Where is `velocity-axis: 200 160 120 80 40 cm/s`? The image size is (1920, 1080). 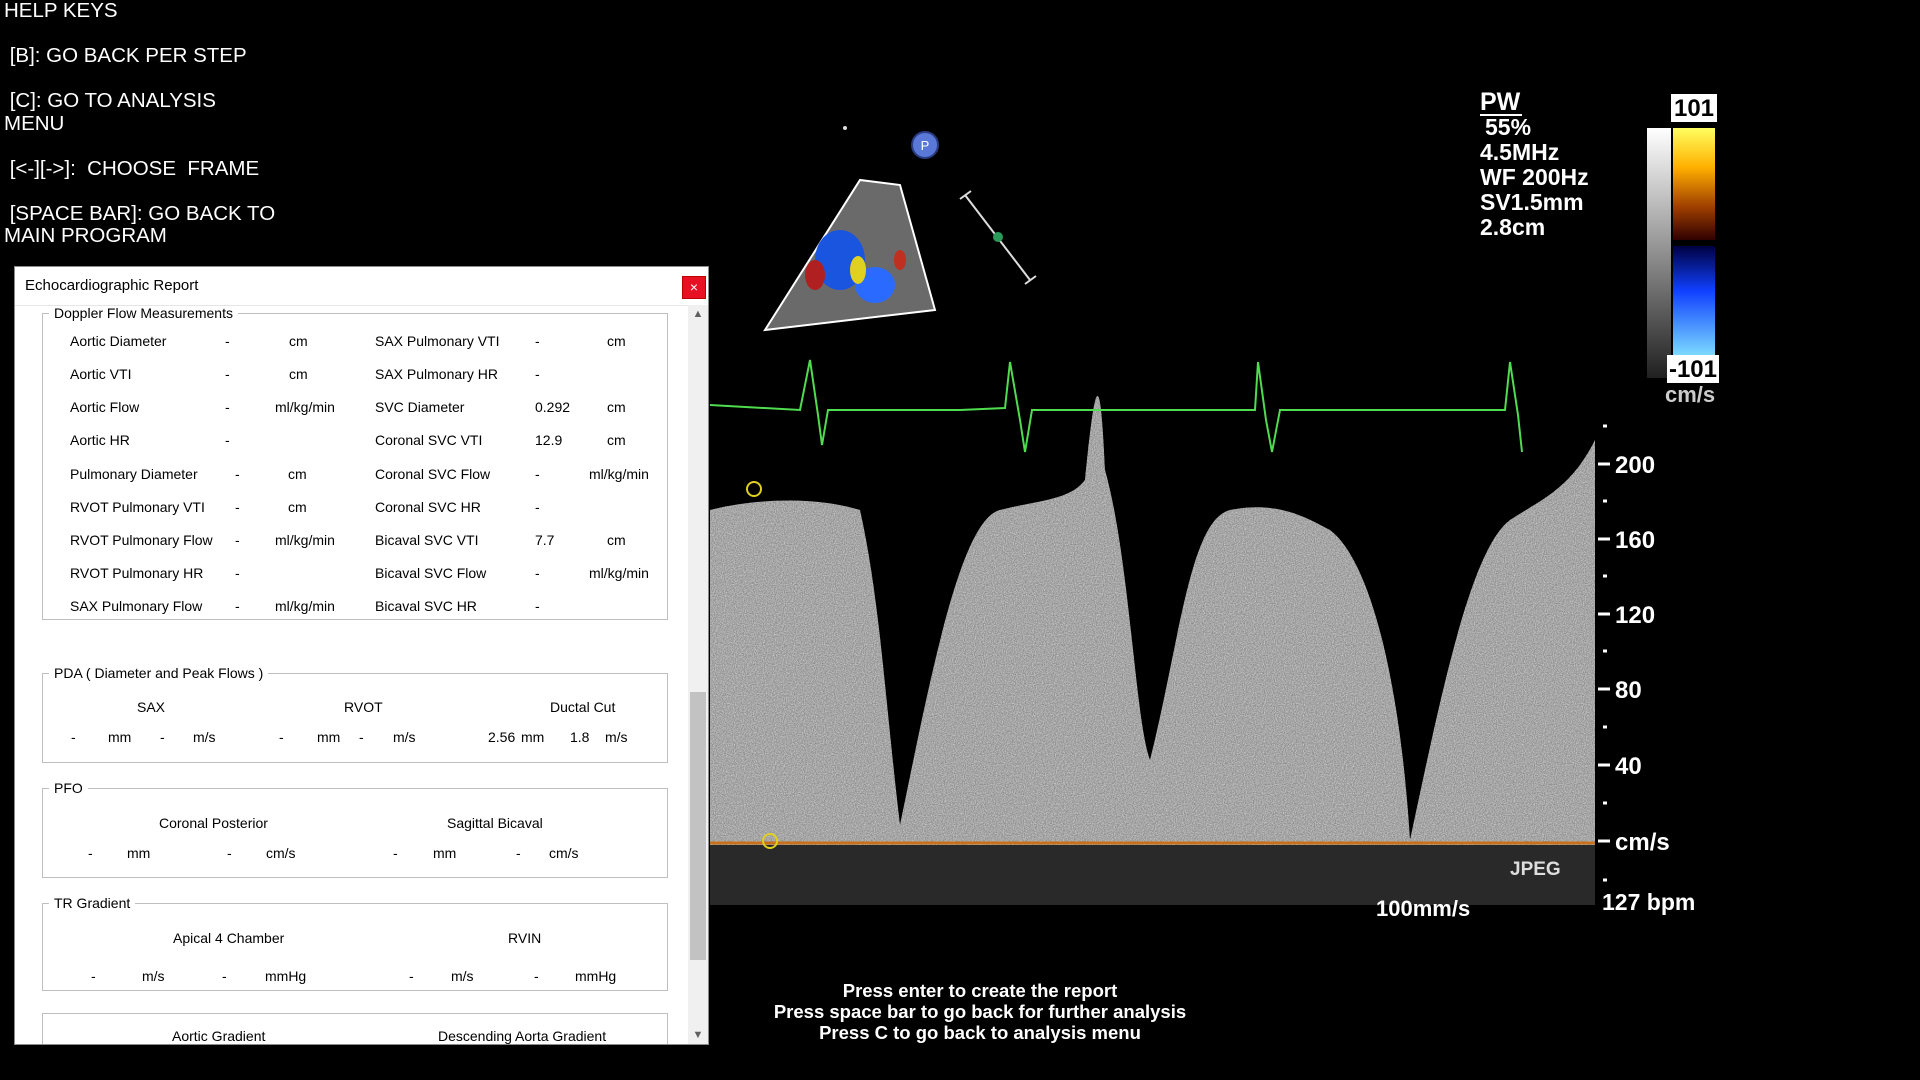 velocity-axis: 200 160 120 80 40 cm/s is located at coordinates (1642, 654).